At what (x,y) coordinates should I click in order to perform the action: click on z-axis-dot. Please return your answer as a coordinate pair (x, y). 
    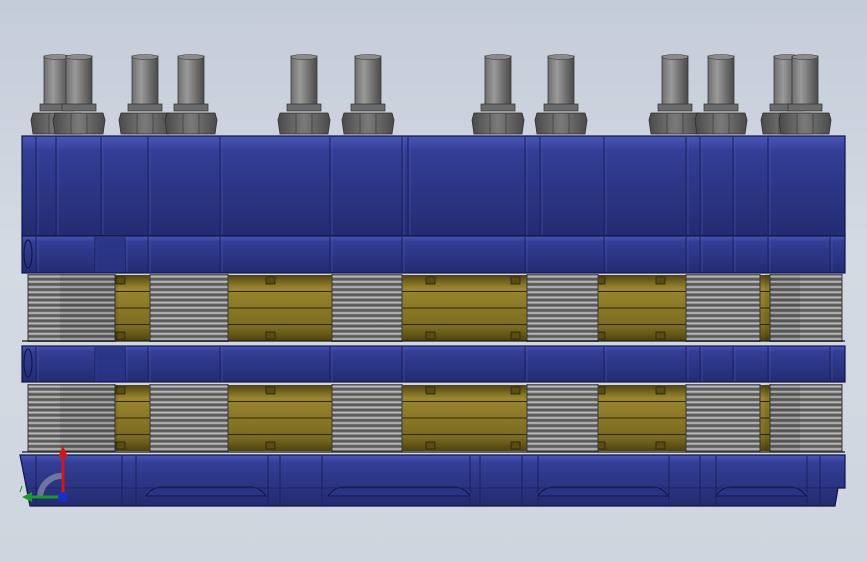
    Looking at the image, I should click on (63, 497).